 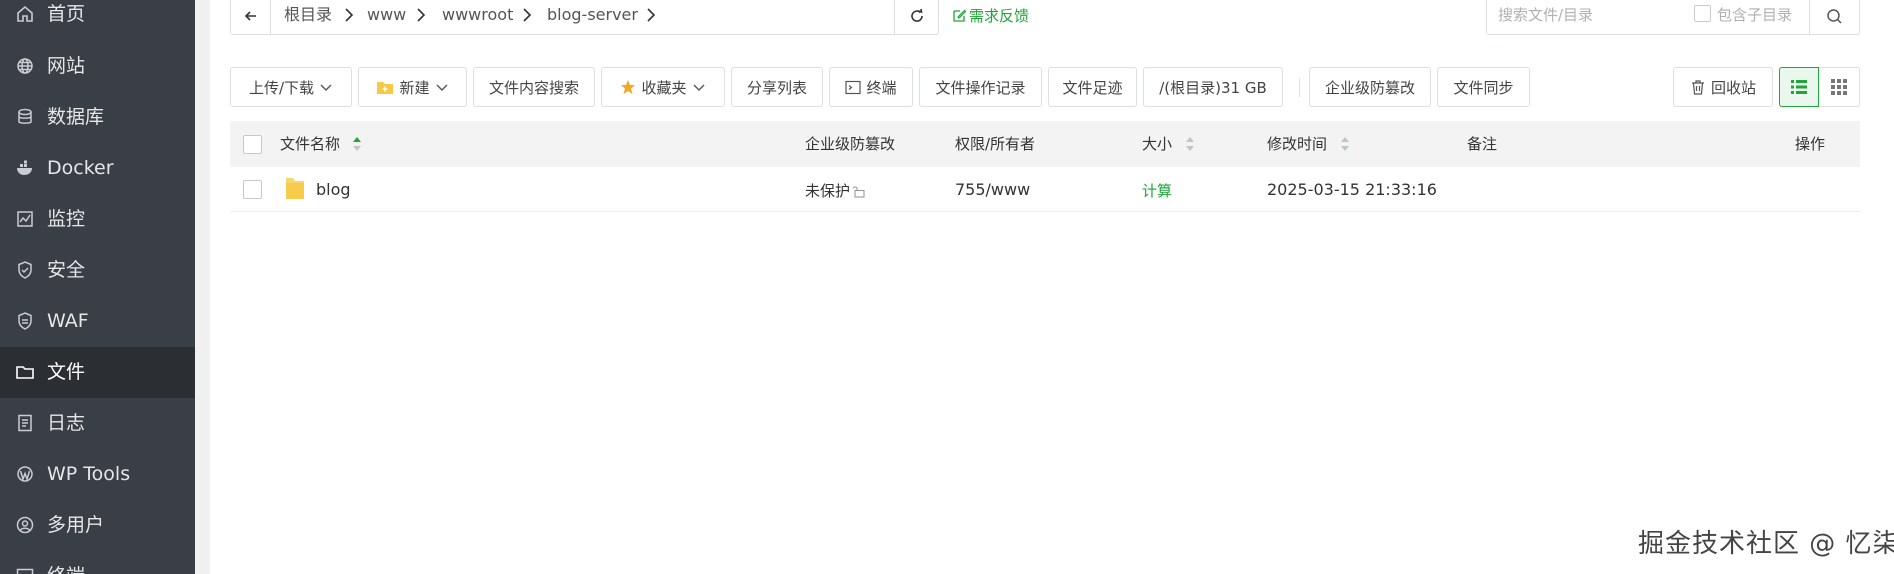 I want to click on sidebar-item-logs: 日志, so click(x=97, y=423).